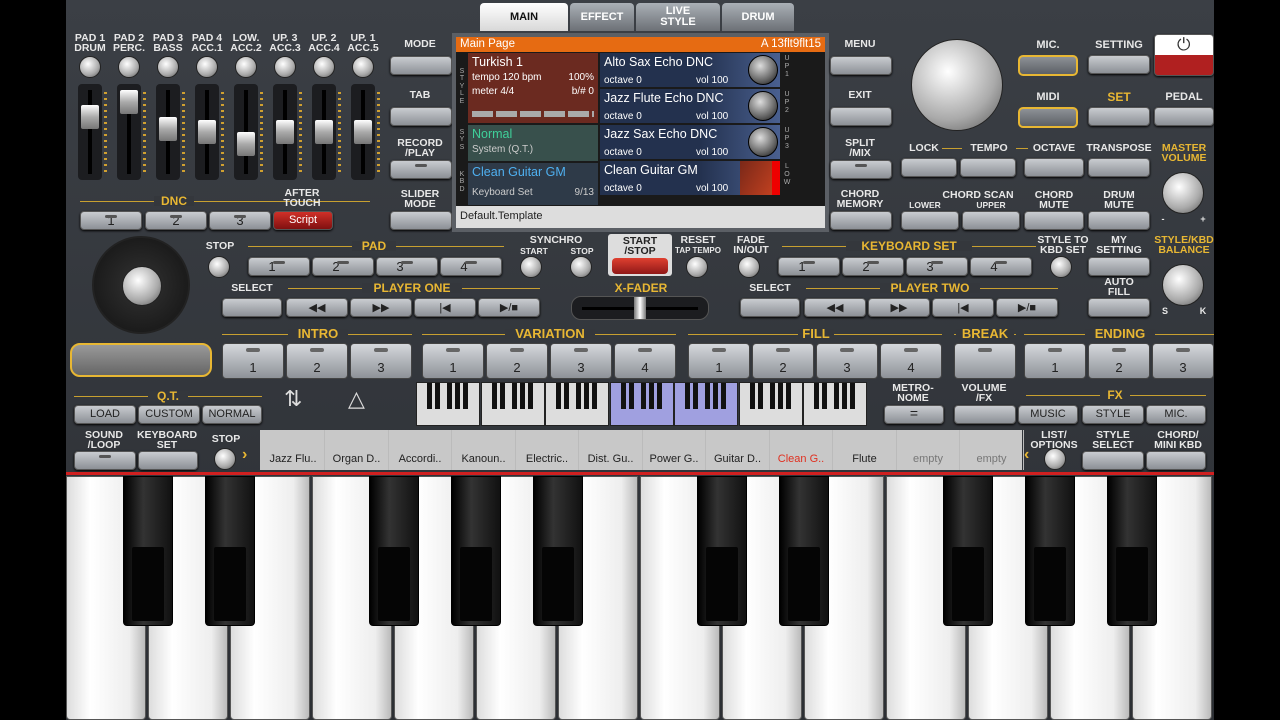  What do you see at coordinates (1113, 414) in the screenshot?
I see `fx-style-button: STYLE` at bounding box center [1113, 414].